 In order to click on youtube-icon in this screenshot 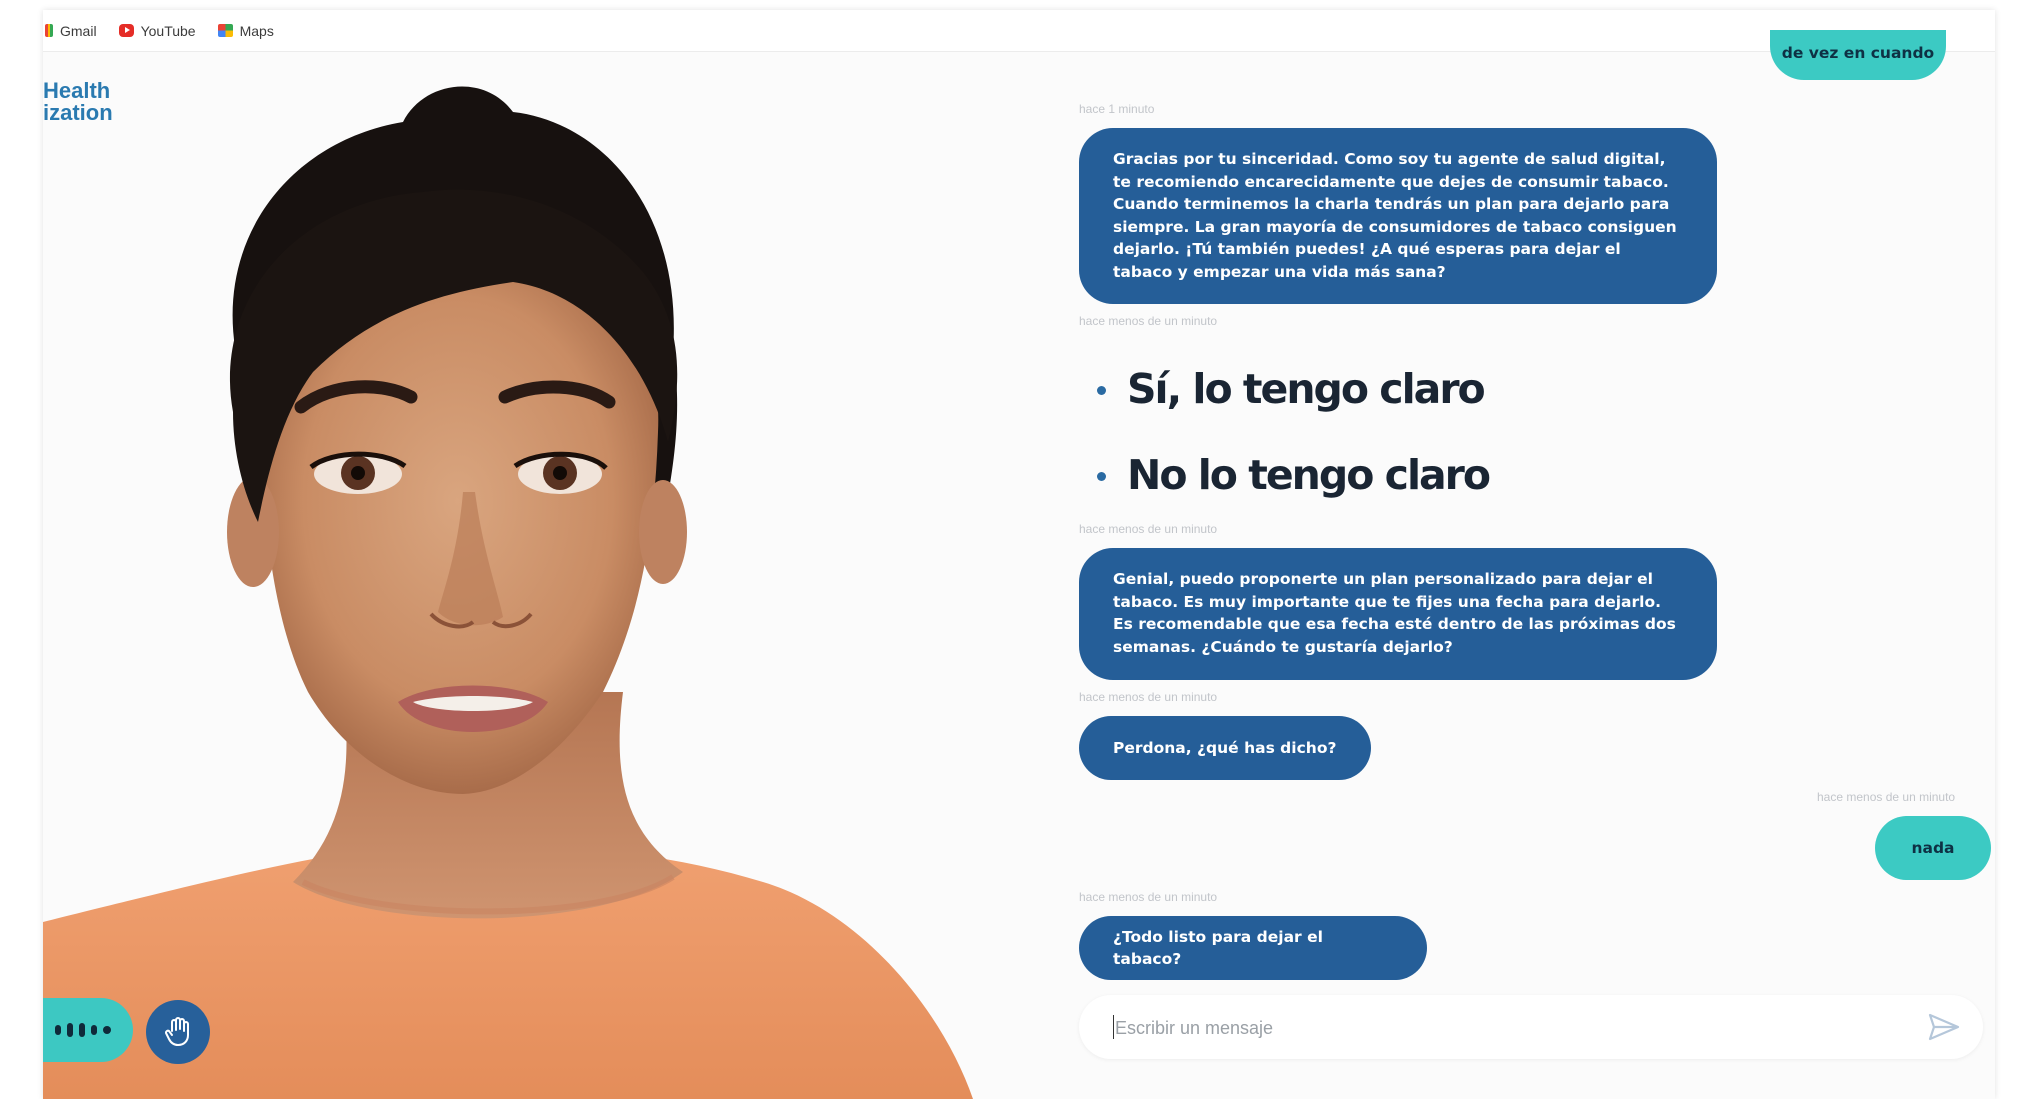, I will do `click(126, 30)`.